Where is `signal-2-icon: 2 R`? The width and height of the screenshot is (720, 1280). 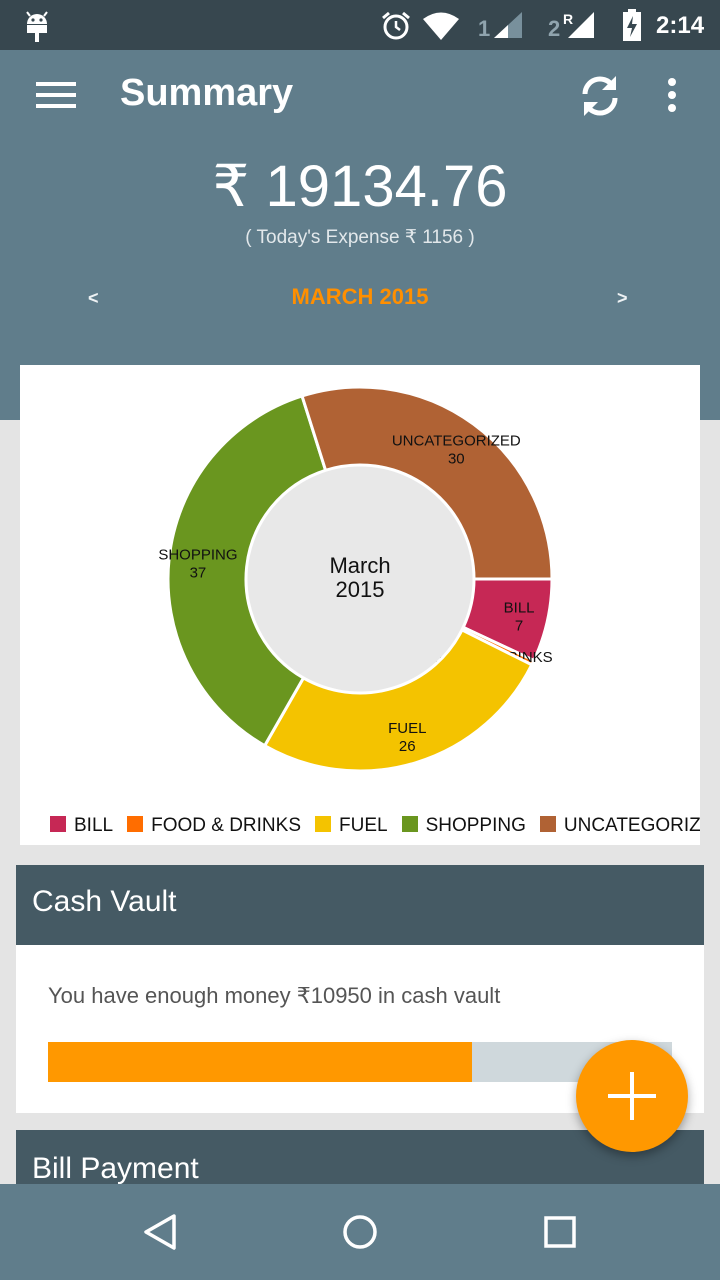 signal-2-icon: 2 R is located at coordinates (571, 25).